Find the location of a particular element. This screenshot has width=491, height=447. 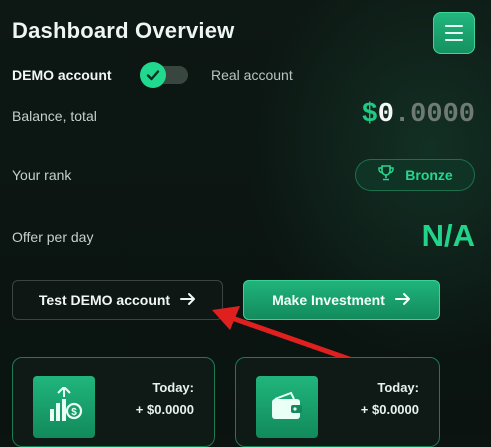

rank-label: Your rank is located at coordinates (42, 175).